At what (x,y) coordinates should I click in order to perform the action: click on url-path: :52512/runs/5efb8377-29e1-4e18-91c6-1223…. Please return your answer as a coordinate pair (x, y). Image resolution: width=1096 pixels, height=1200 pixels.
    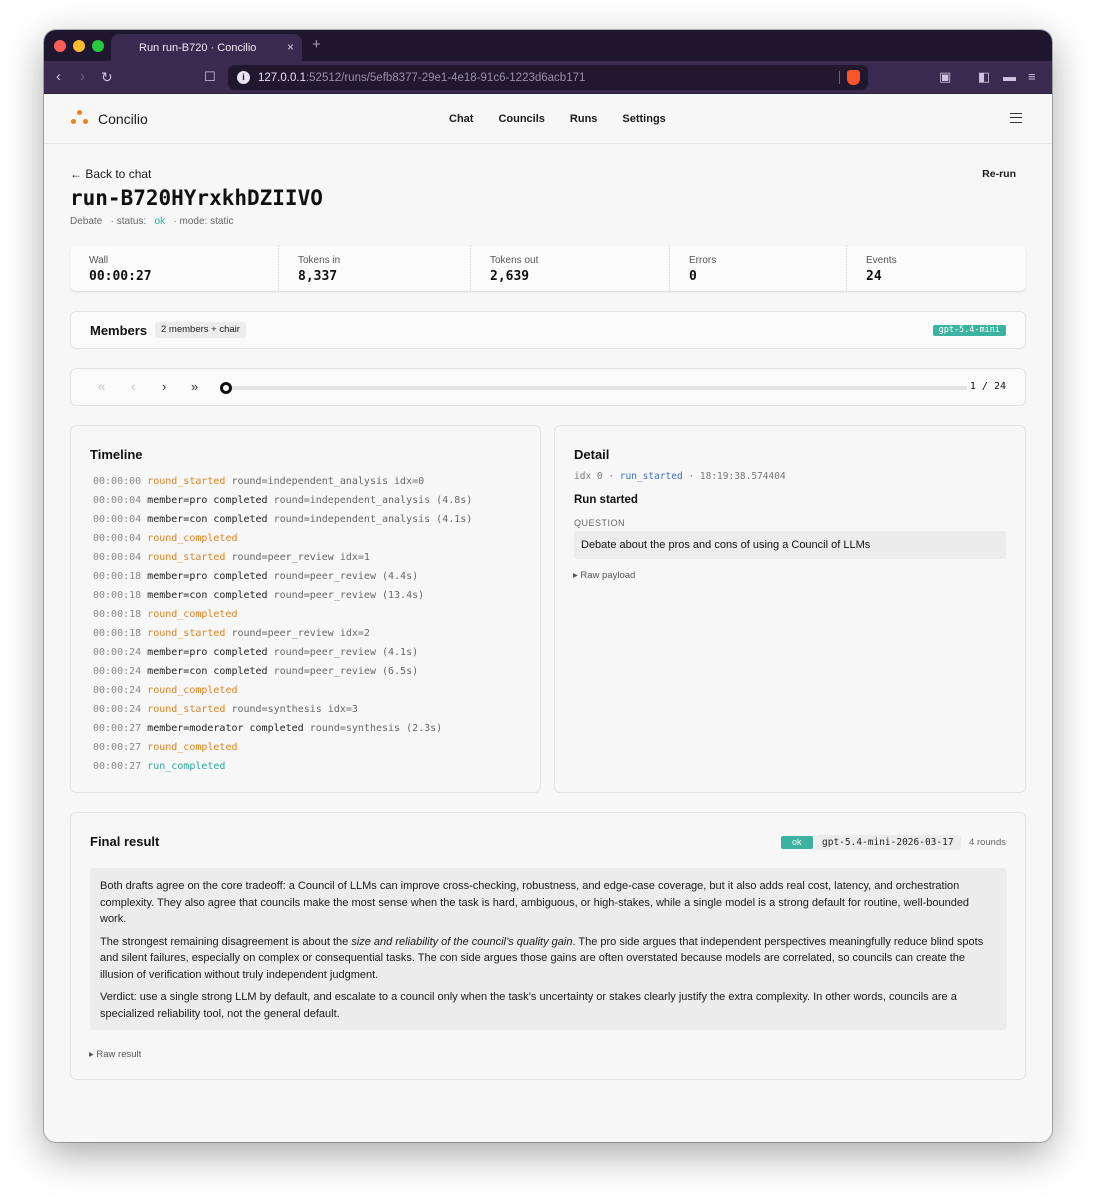
    Looking at the image, I should click on (445, 77).